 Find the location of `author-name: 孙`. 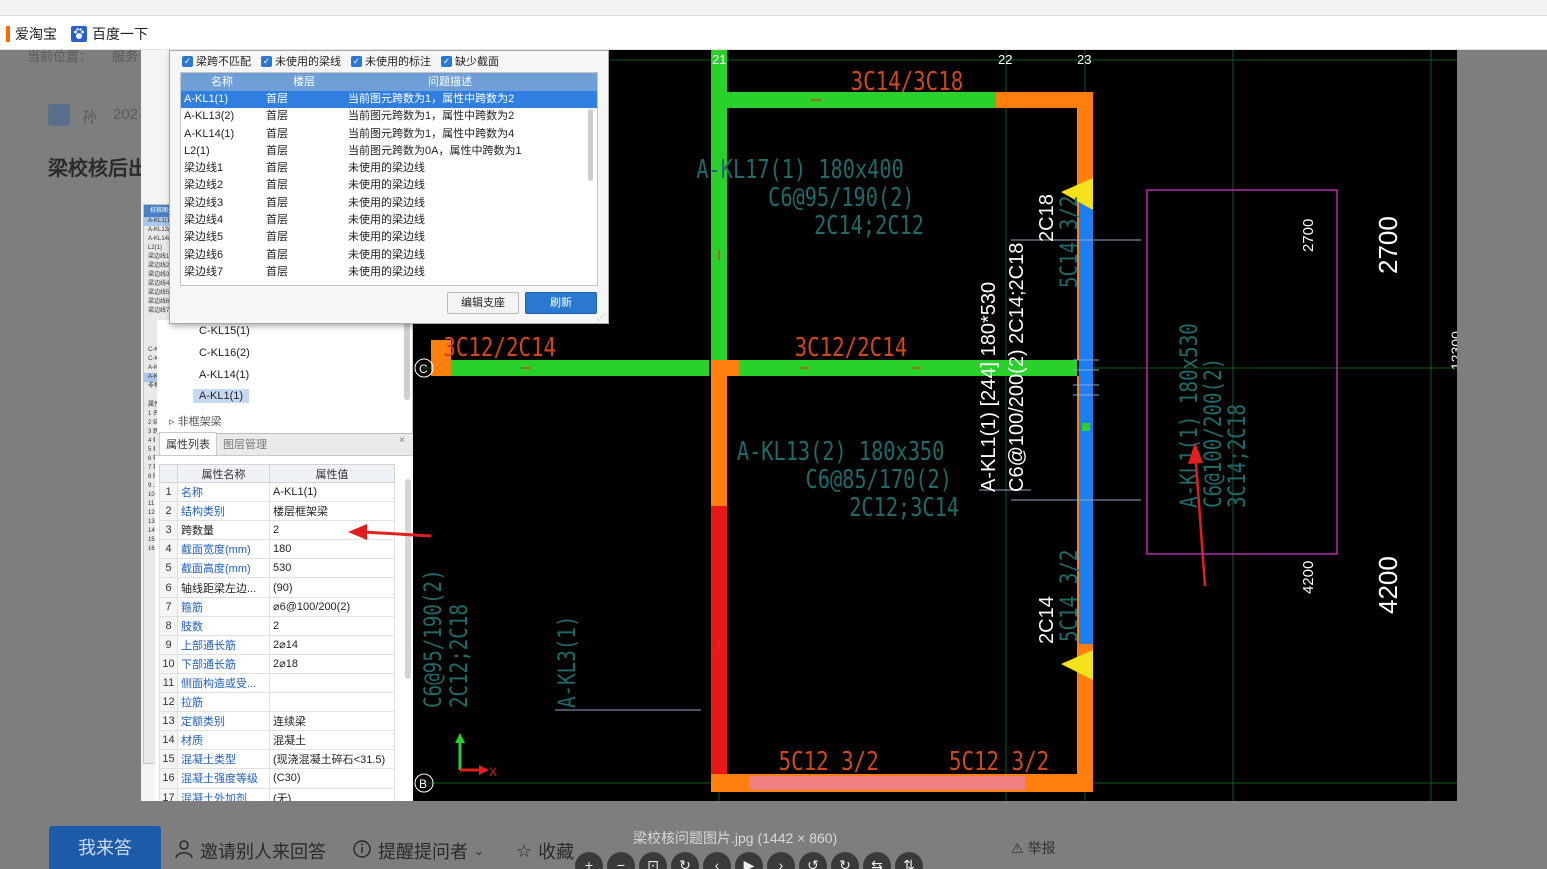

author-name: 孙 is located at coordinates (89, 116).